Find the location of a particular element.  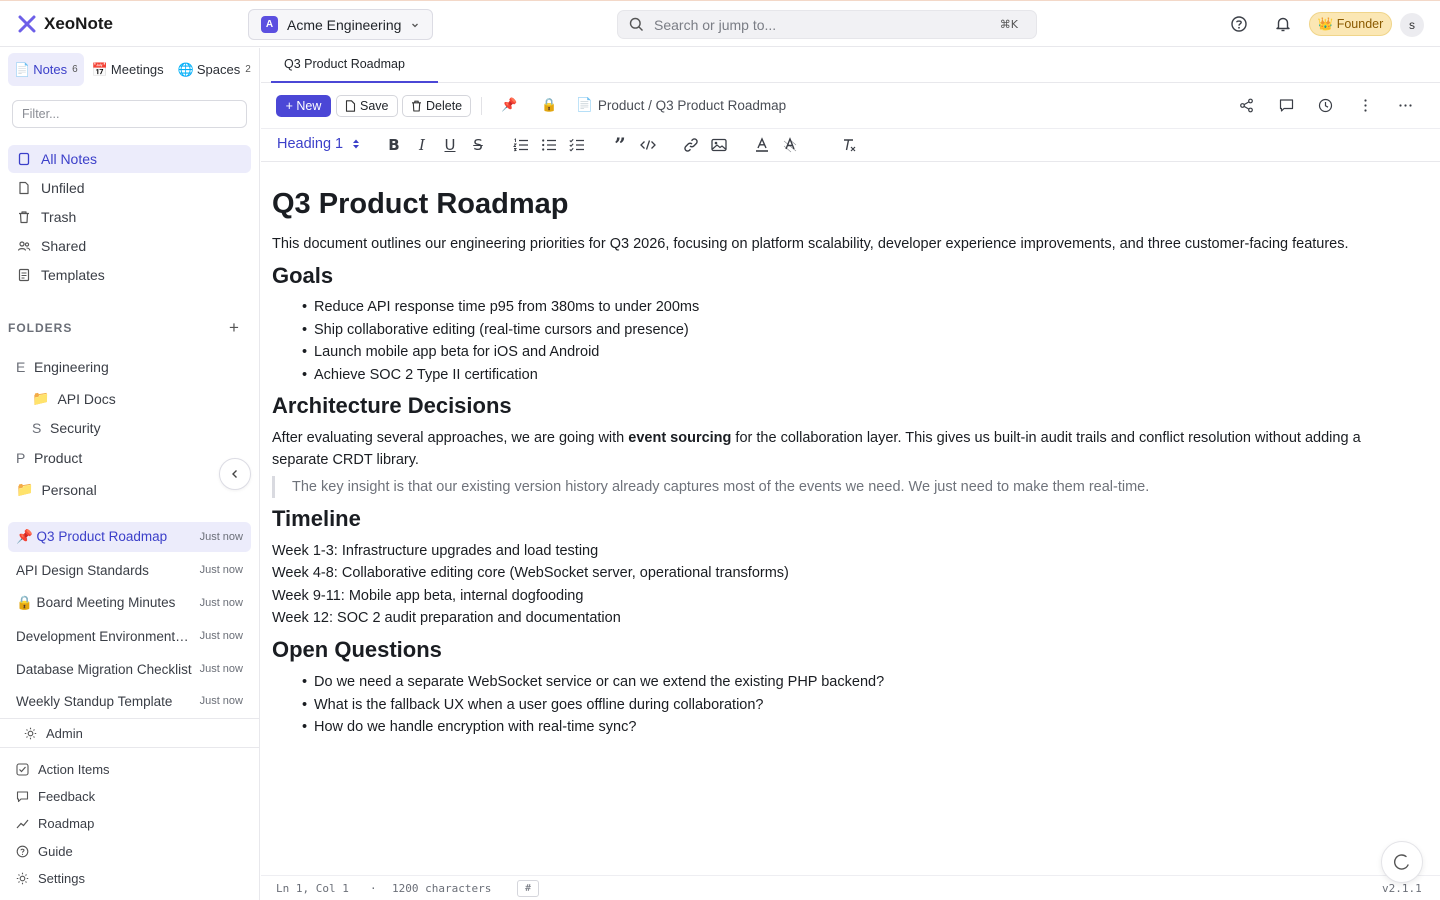

sidebar-item-settings: Settings is located at coordinates (50, 878).